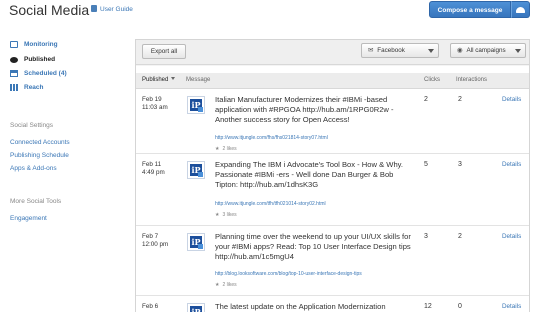  I want to click on monitor-icon, so click(14, 44).